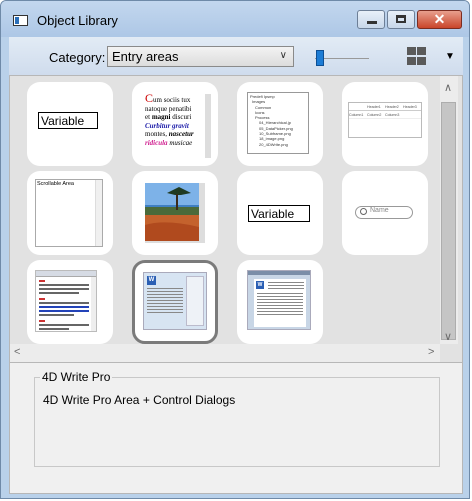  I want to click on text-line: et, so click(148, 117).